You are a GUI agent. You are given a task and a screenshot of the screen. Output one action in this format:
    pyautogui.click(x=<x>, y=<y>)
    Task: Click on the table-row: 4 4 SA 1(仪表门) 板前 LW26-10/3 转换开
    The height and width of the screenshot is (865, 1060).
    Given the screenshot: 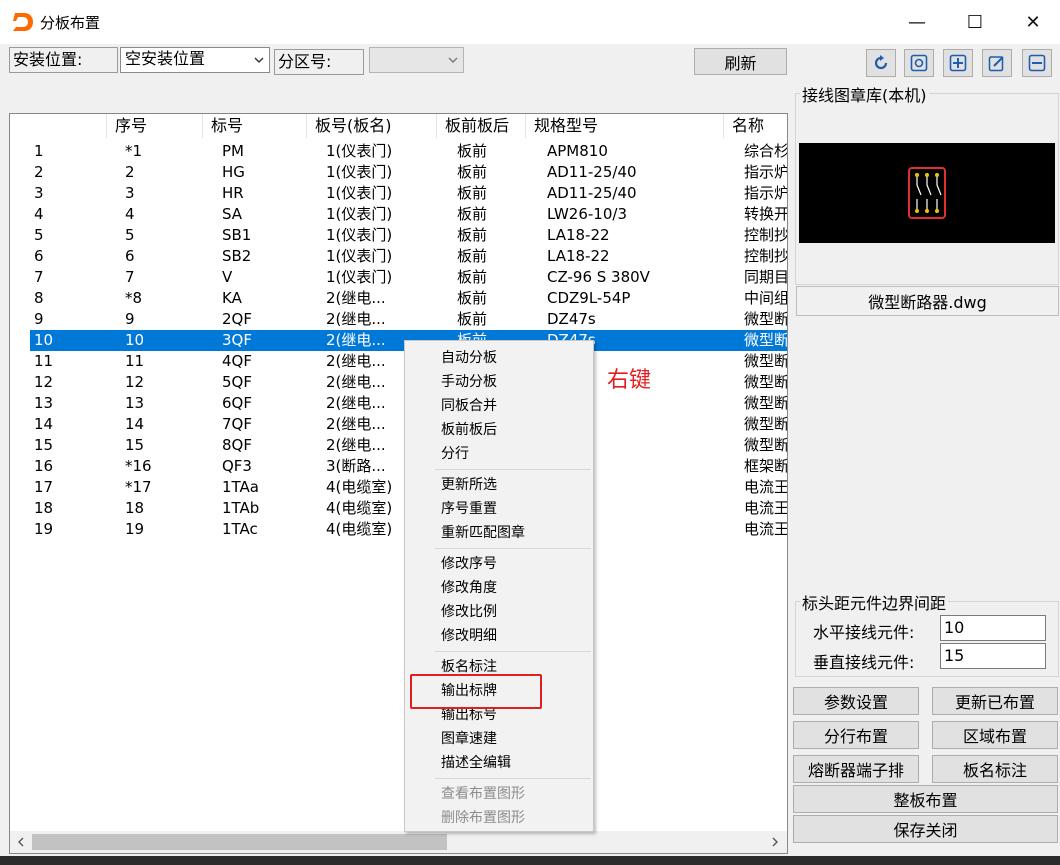 What is the action you would take?
    pyautogui.click(x=398, y=214)
    